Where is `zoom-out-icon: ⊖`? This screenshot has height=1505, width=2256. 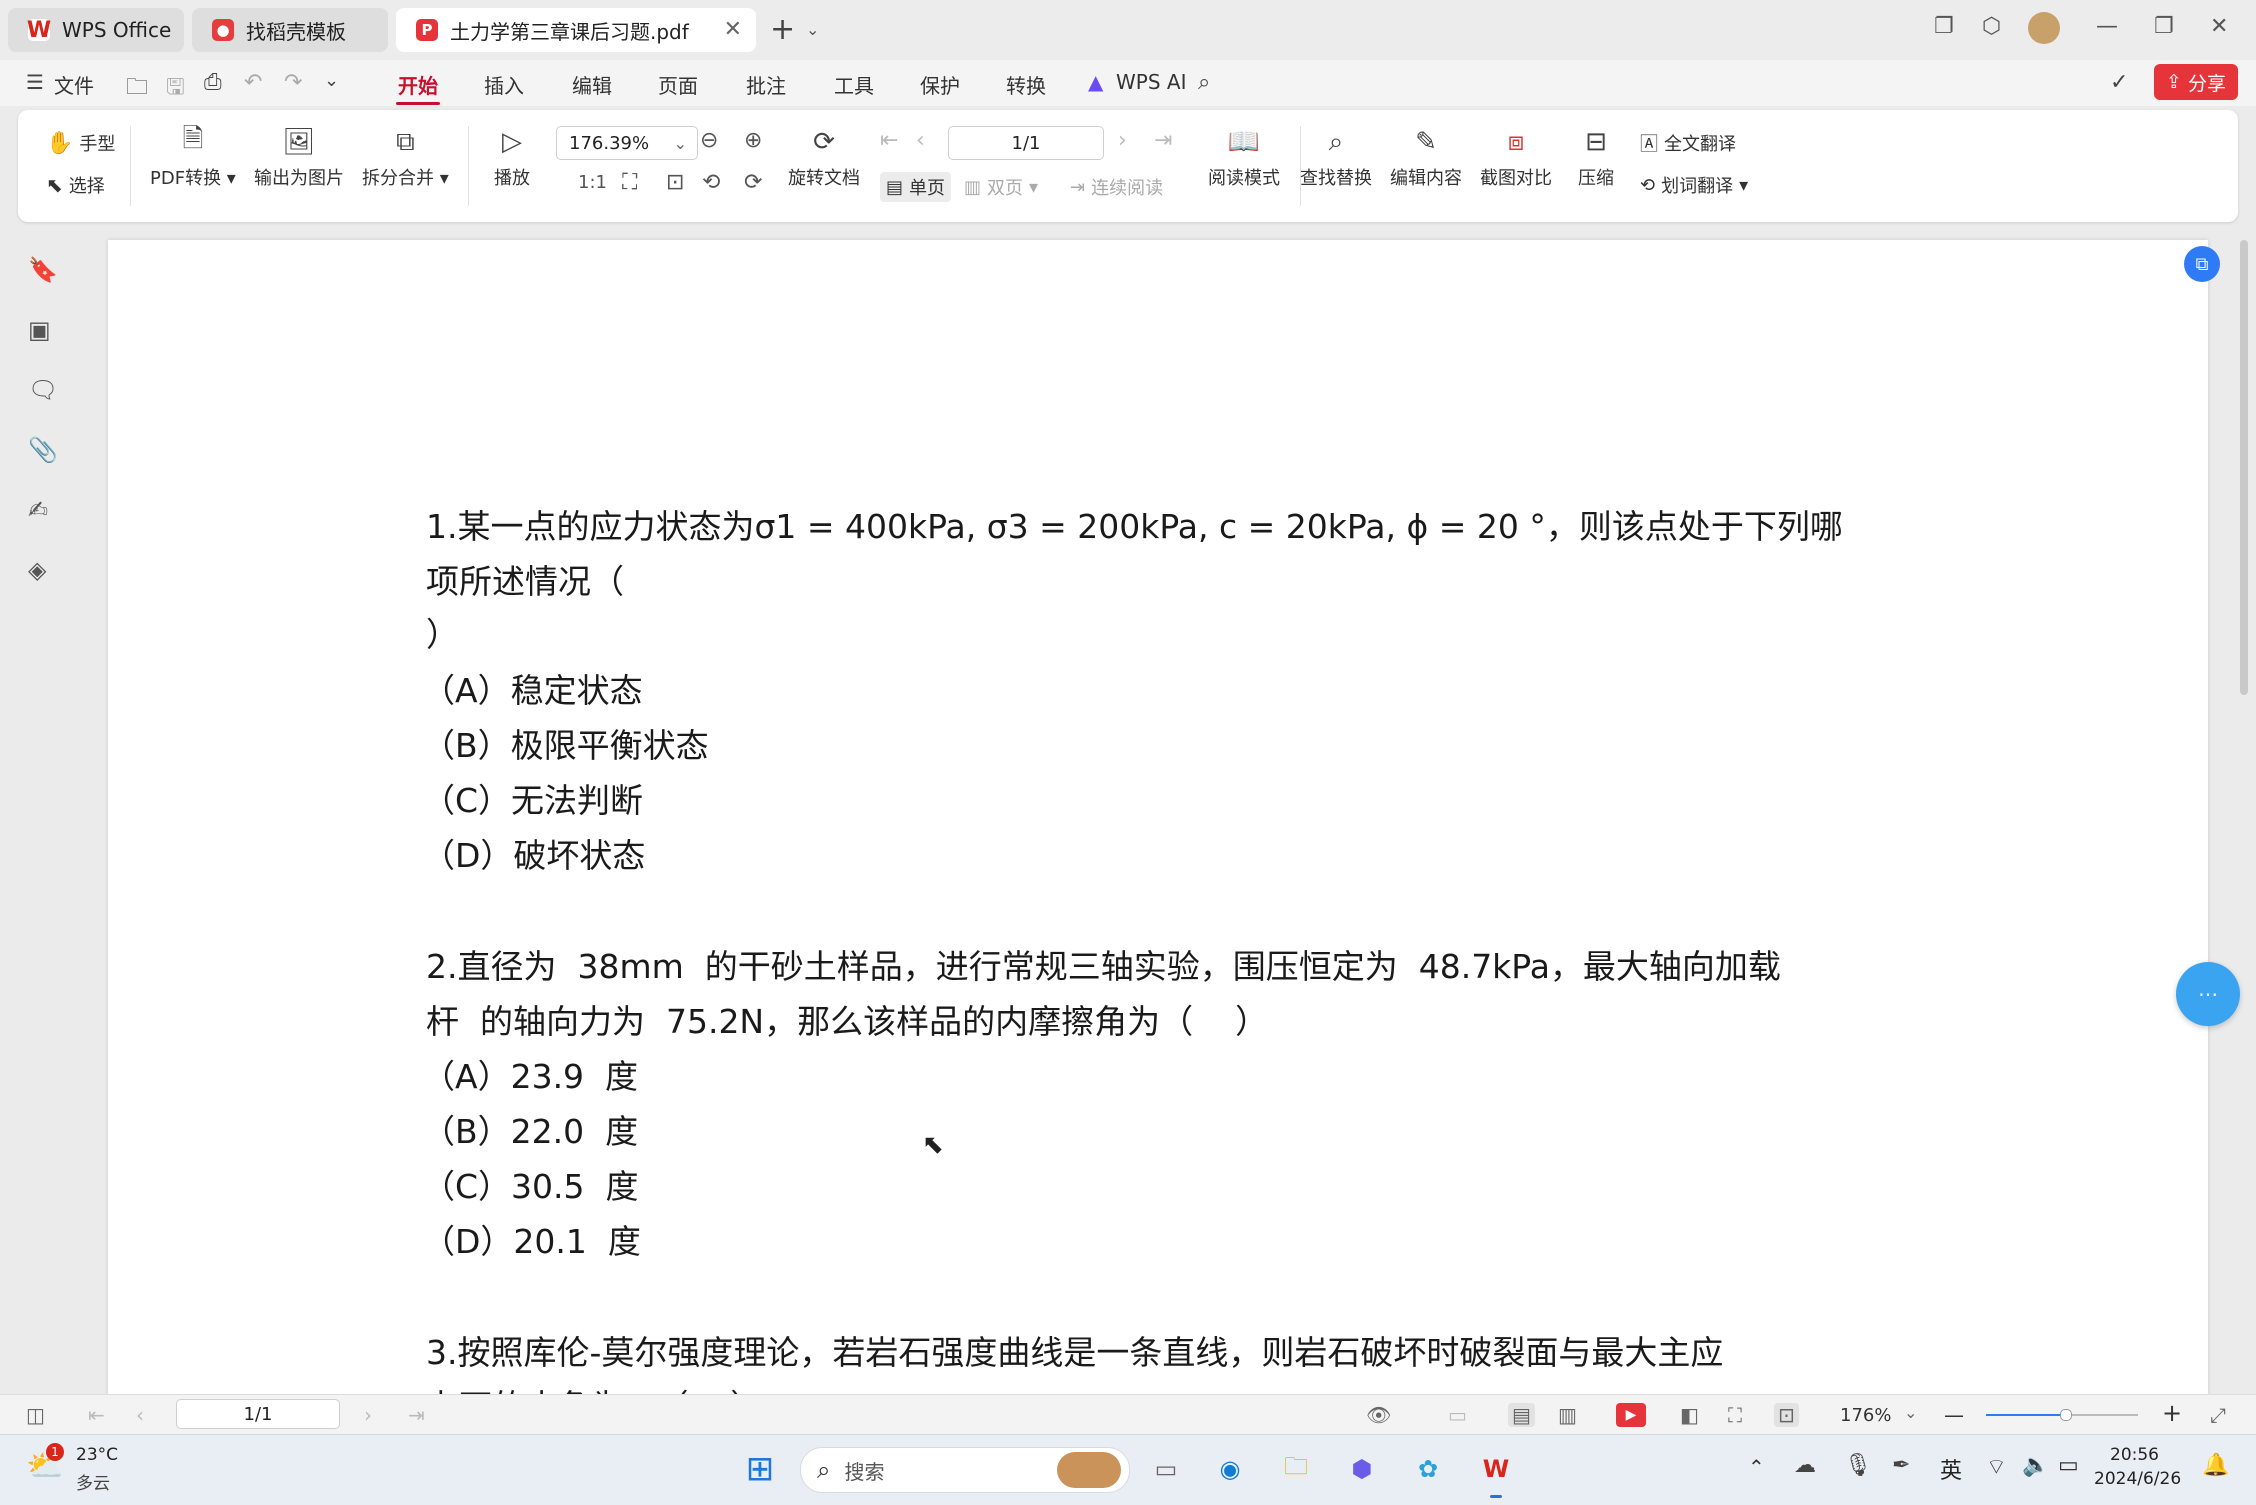
zoom-out-icon: ⊖ is located at coordinates (709, 140).